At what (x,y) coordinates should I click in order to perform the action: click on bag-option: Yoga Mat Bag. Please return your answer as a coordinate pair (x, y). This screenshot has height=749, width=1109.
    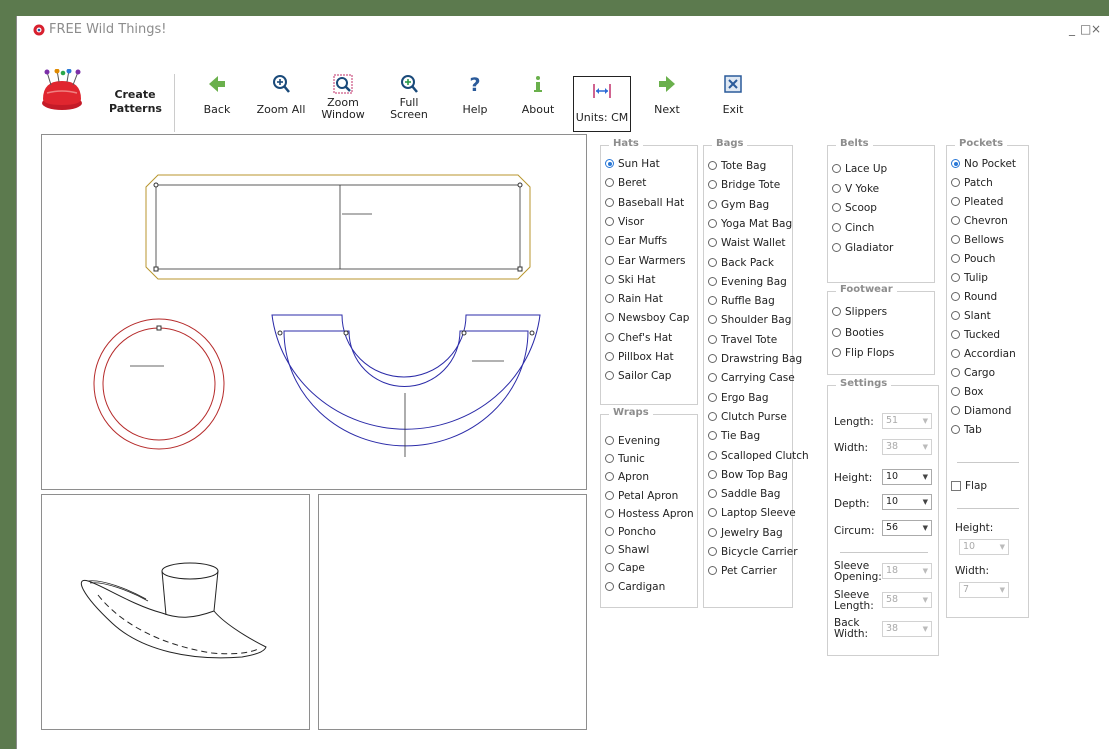
    Looking at the image, I should click on (750, 226).